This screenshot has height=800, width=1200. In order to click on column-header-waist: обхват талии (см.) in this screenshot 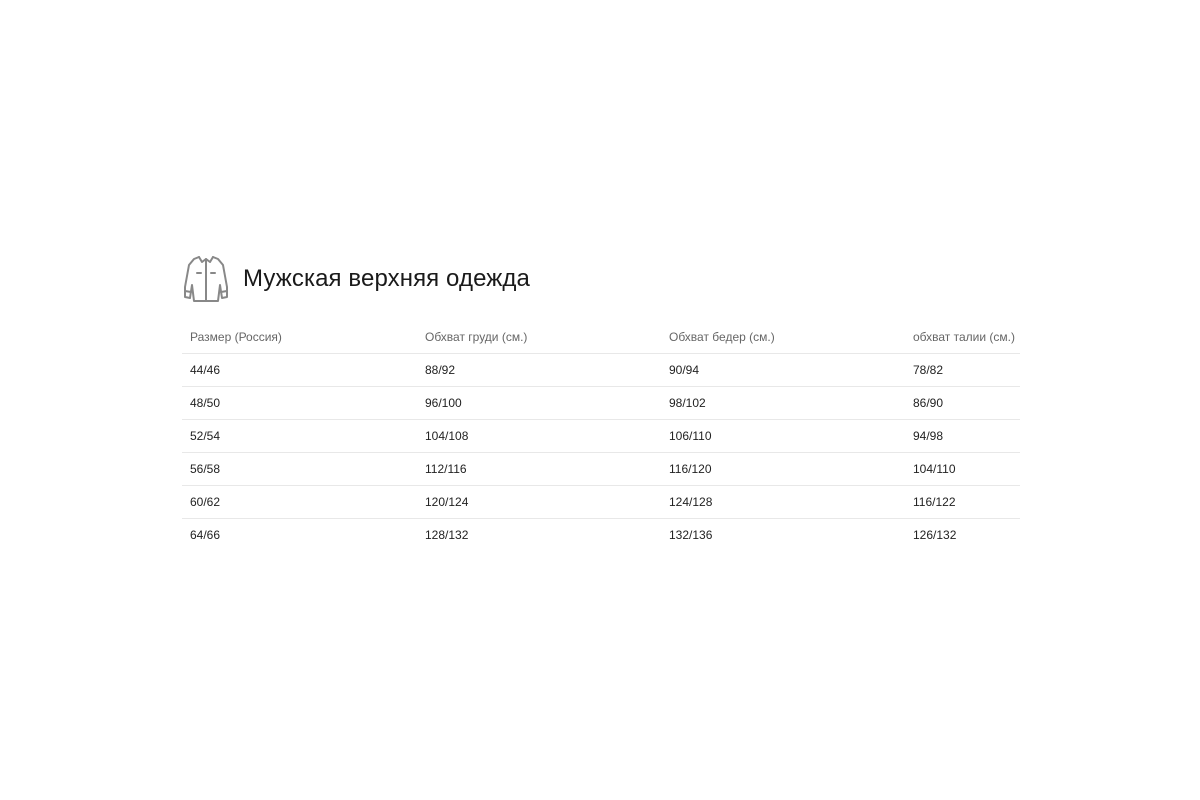, I will do `click(962, 337)`.